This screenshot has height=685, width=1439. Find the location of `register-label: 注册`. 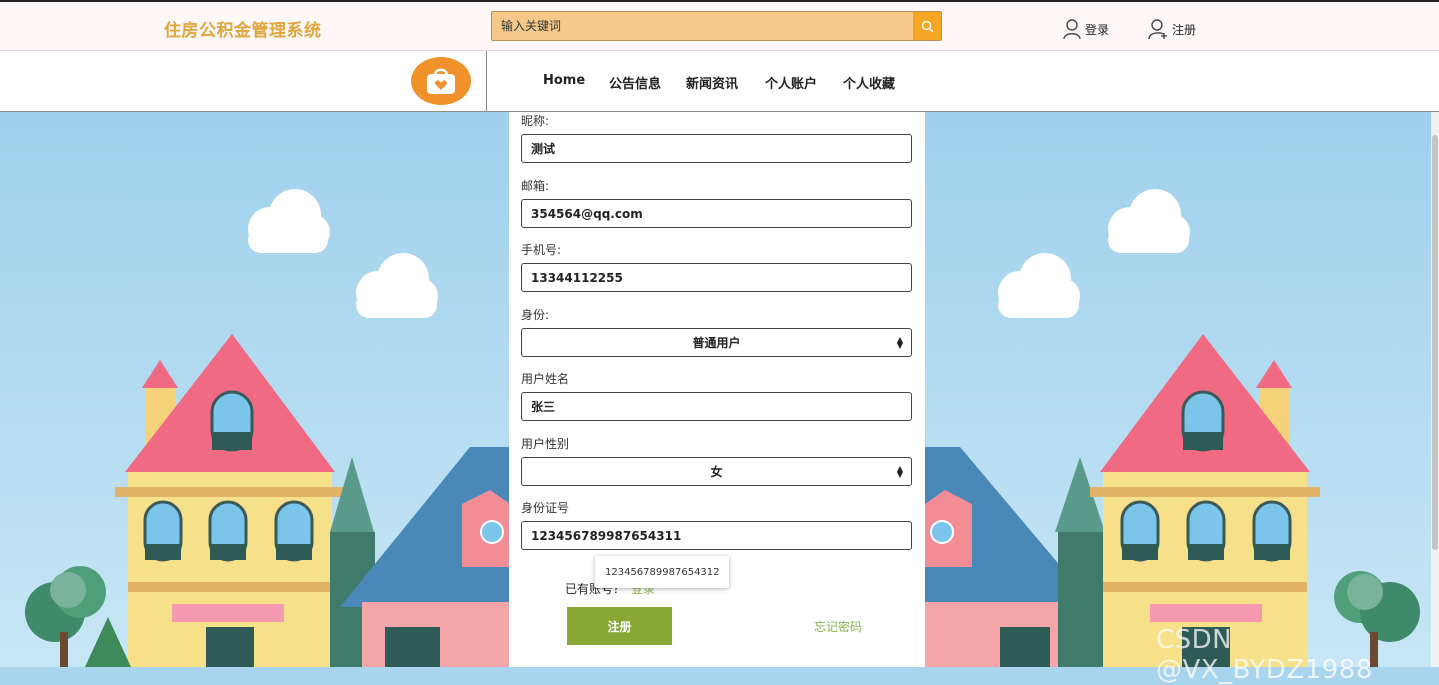

register-label: 注册 is located at coordinates (1184, 29).